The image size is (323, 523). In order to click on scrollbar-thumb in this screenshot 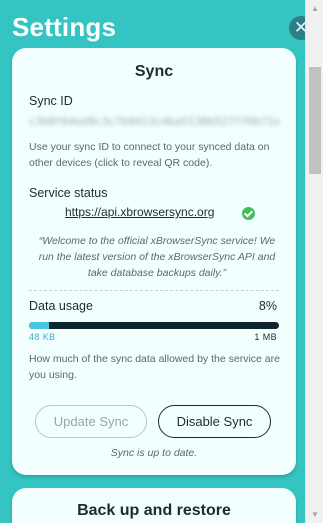, I will do `click(315, 120)`.